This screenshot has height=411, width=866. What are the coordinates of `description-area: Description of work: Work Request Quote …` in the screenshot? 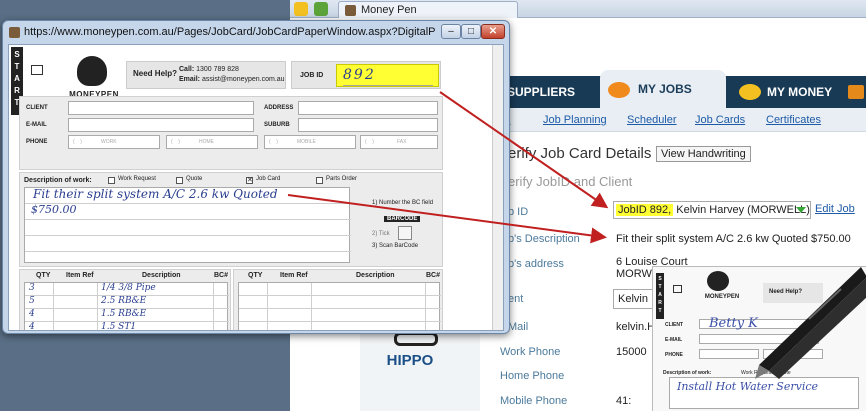 It's located at (231, 219).